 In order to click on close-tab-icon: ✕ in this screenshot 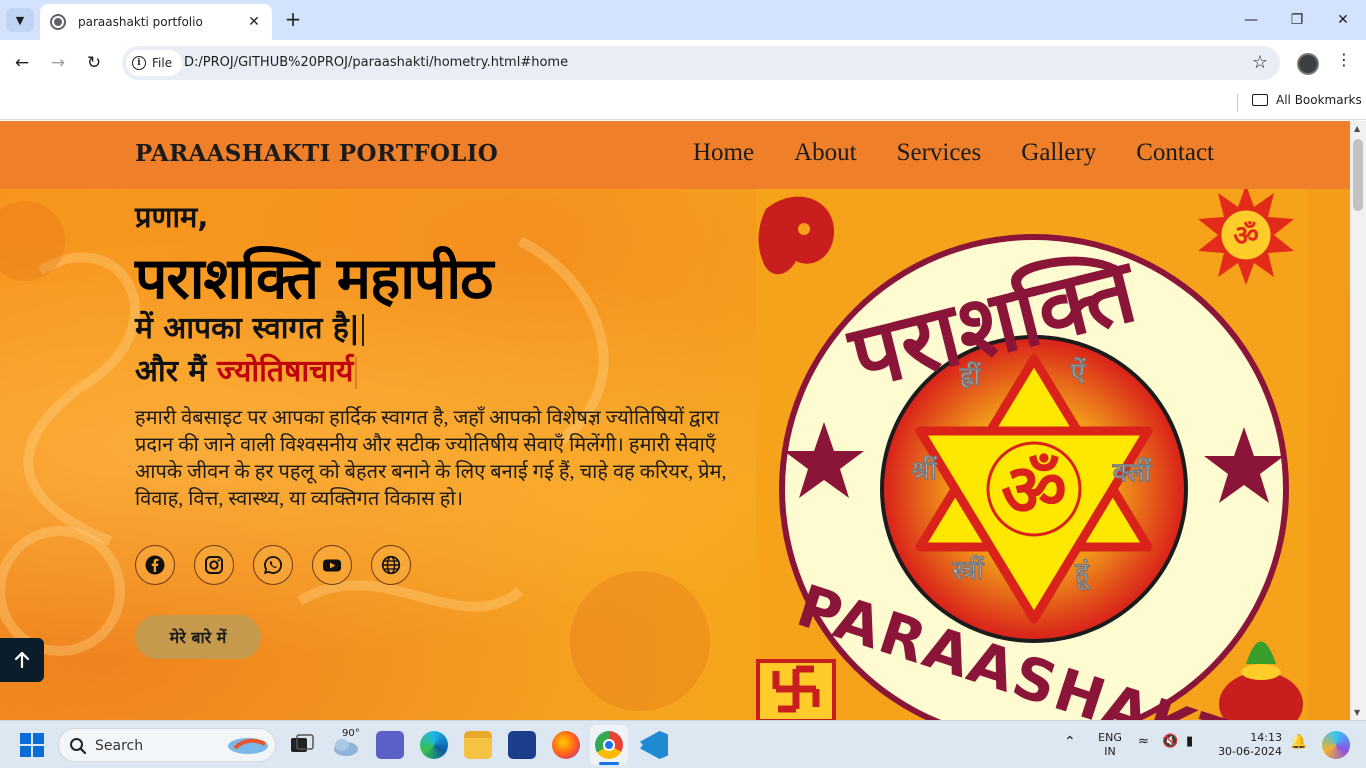, I will do `click(254, 22)`.